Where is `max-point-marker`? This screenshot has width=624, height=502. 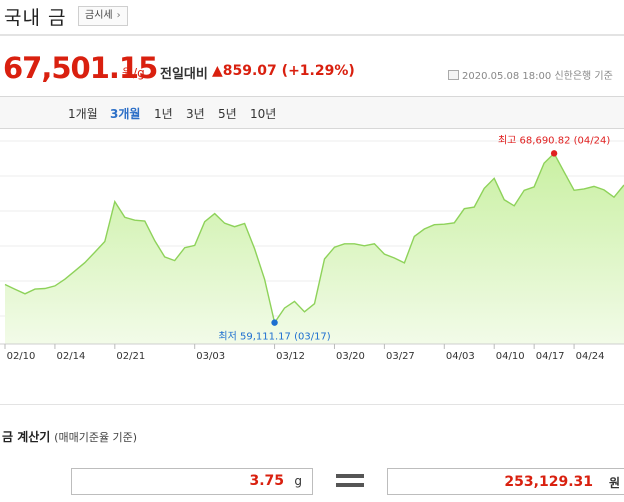 max-point-marker is located at coordinates (554, 153).